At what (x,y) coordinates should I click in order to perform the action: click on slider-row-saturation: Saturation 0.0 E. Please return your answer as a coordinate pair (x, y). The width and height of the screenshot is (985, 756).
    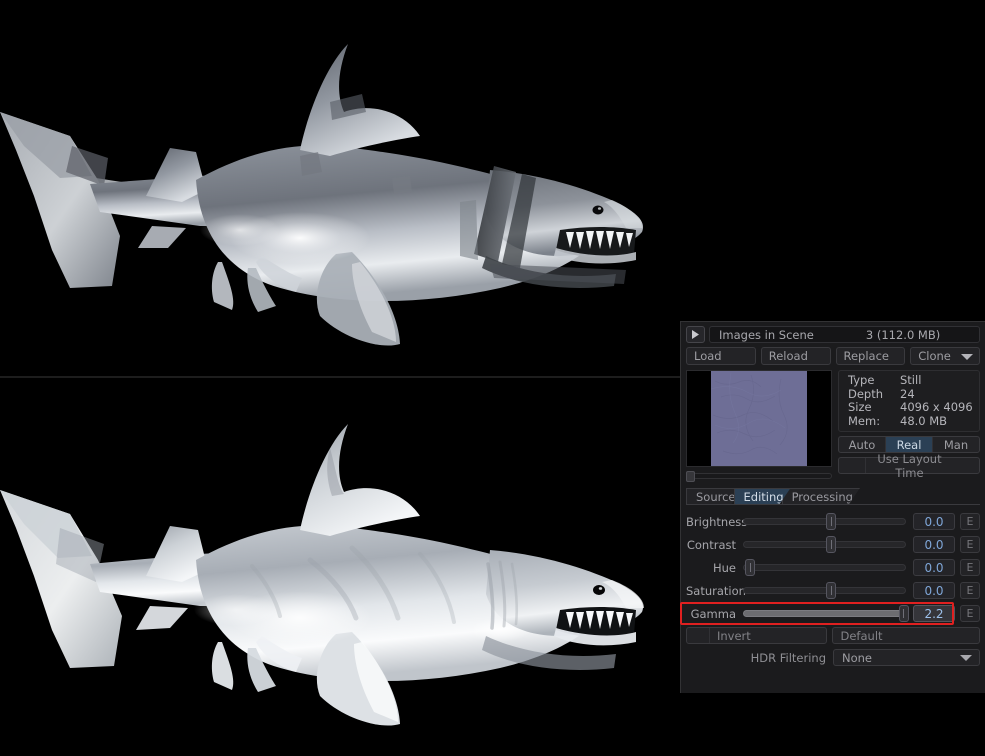
    Looking at the image, I should click on (833, 590).